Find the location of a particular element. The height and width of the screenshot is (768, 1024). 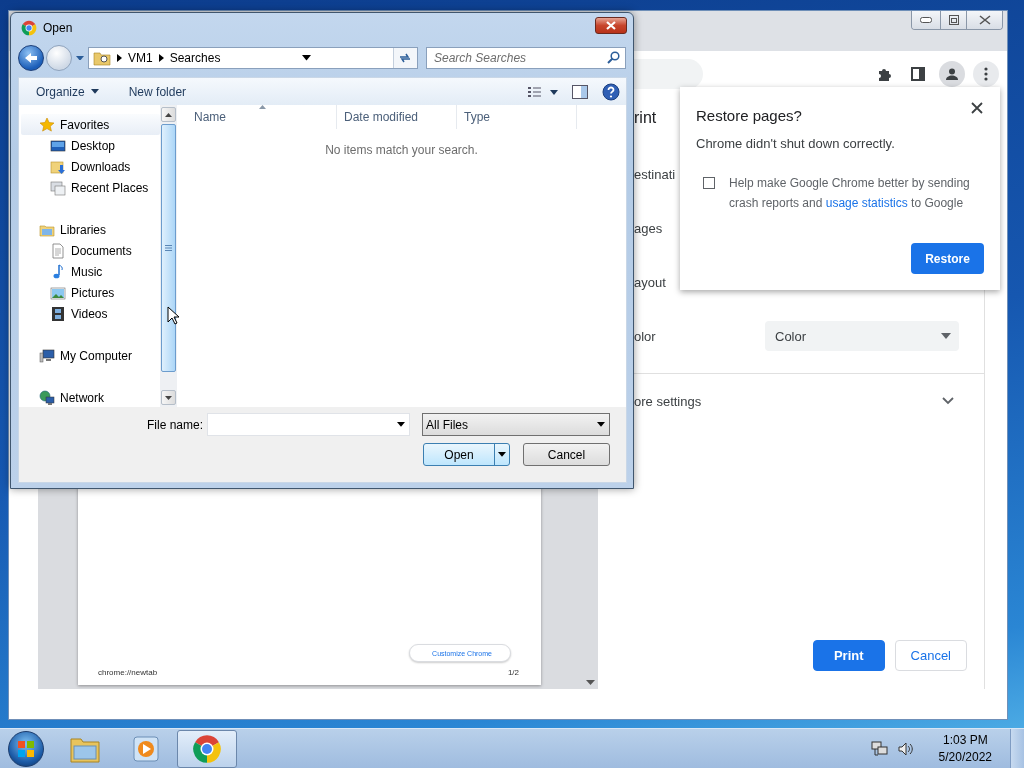

column-header: Date modified is located at coordinates (397, 117).